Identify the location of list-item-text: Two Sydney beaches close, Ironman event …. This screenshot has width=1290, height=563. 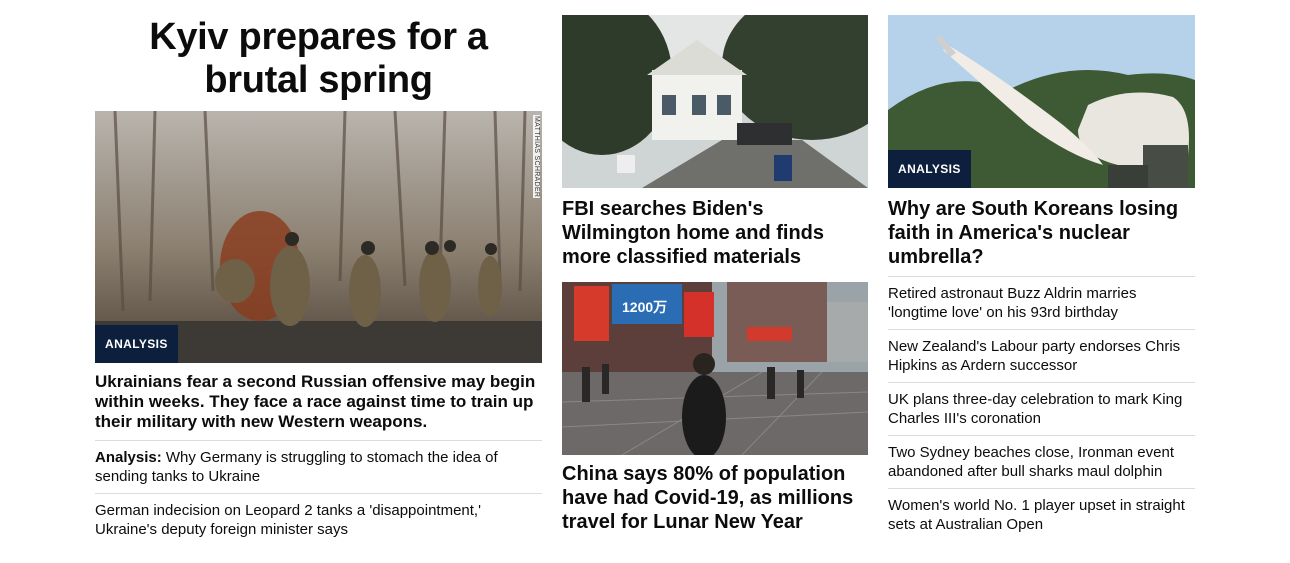
(1031, 462).